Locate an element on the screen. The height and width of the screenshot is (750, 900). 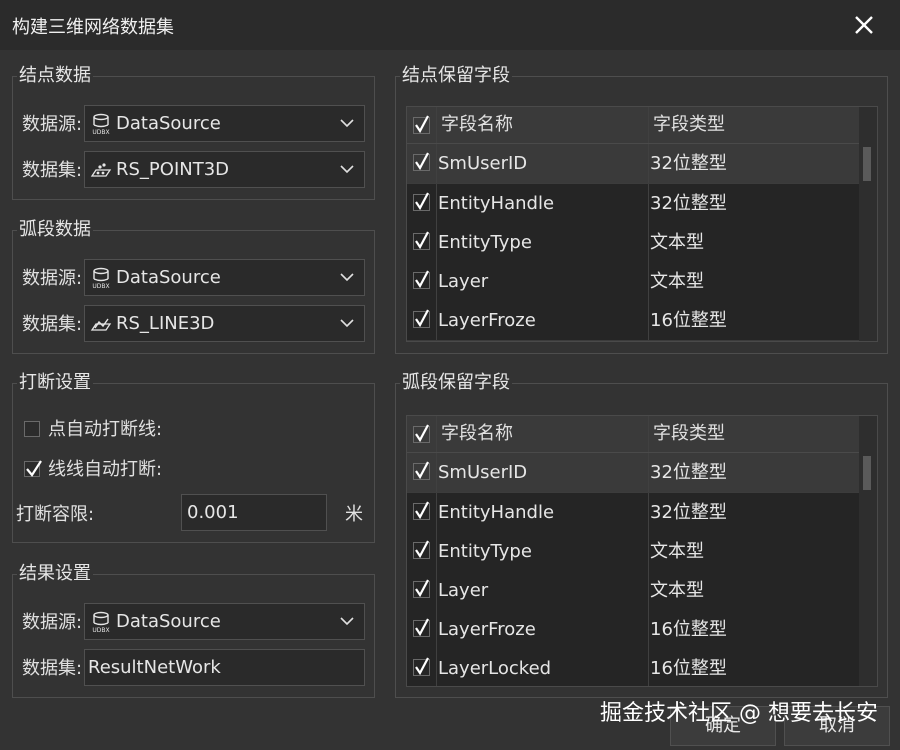
break-settings-title: 打断设置 is located at coordinates (55, 383).